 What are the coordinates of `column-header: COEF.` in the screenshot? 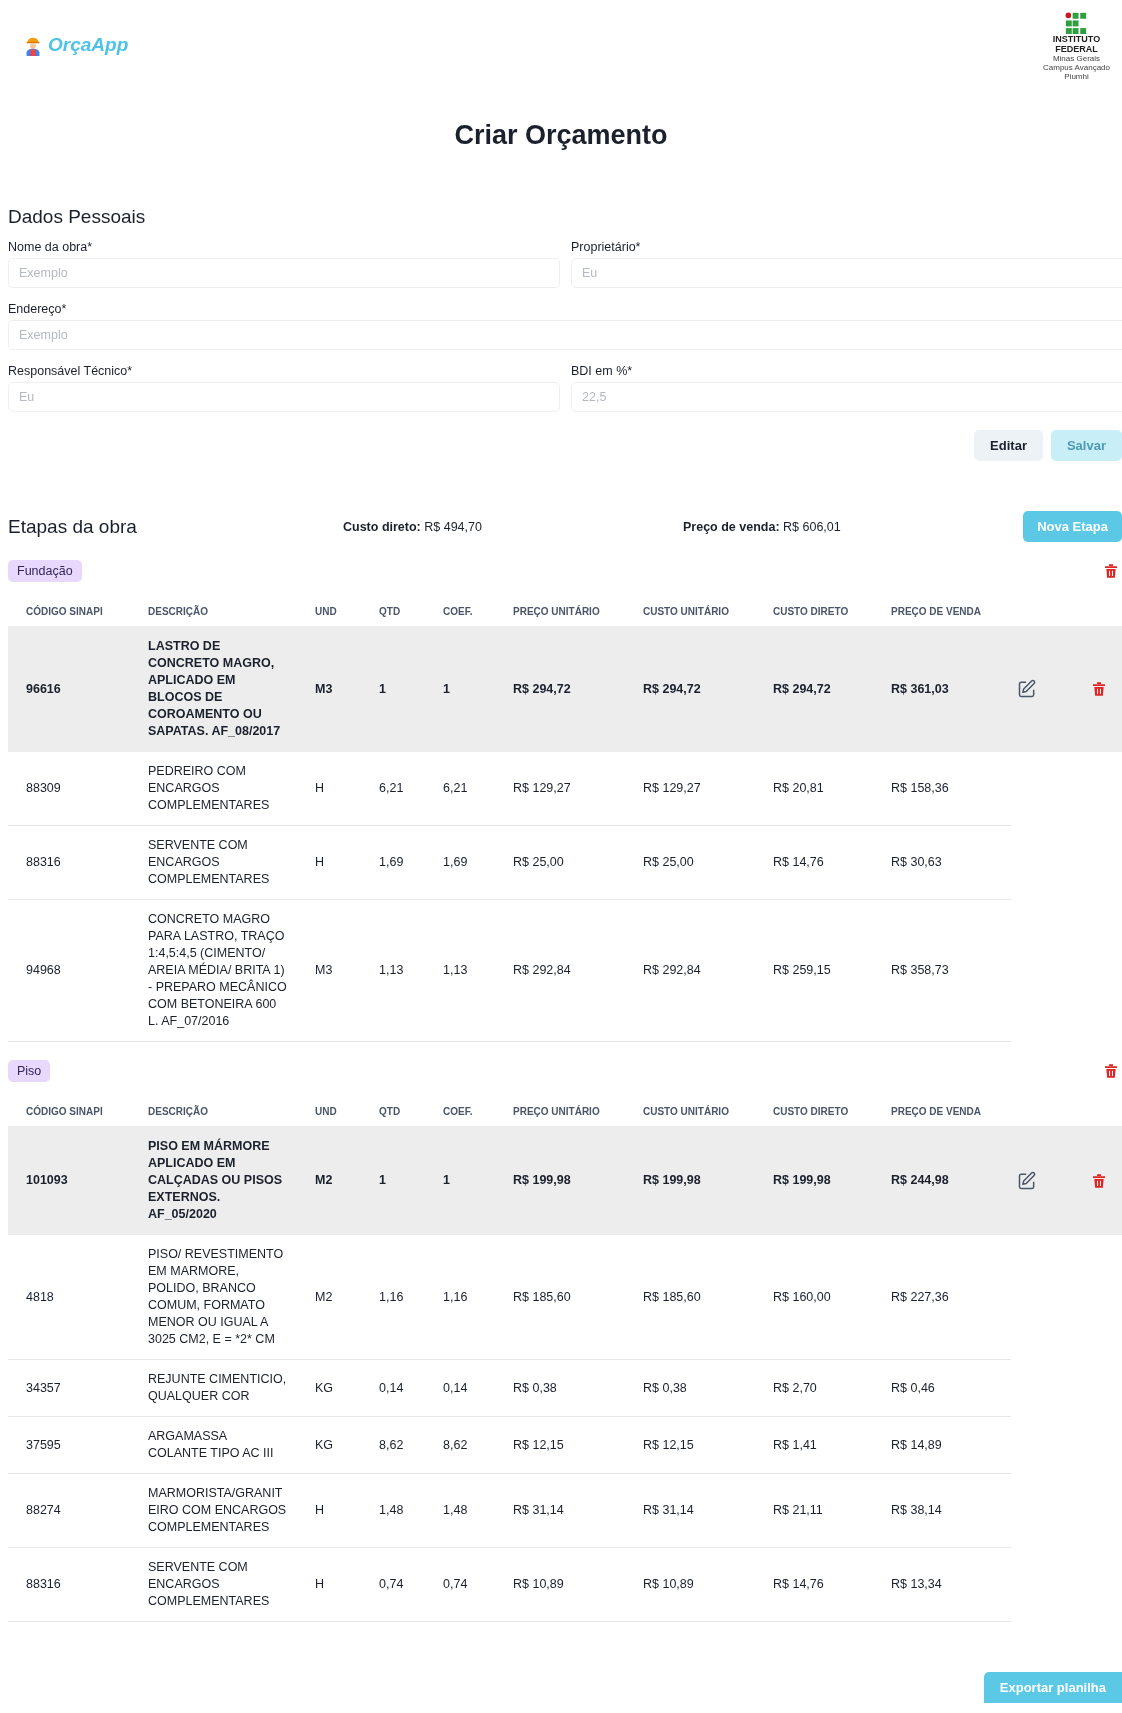 It's located at (458, 1111).